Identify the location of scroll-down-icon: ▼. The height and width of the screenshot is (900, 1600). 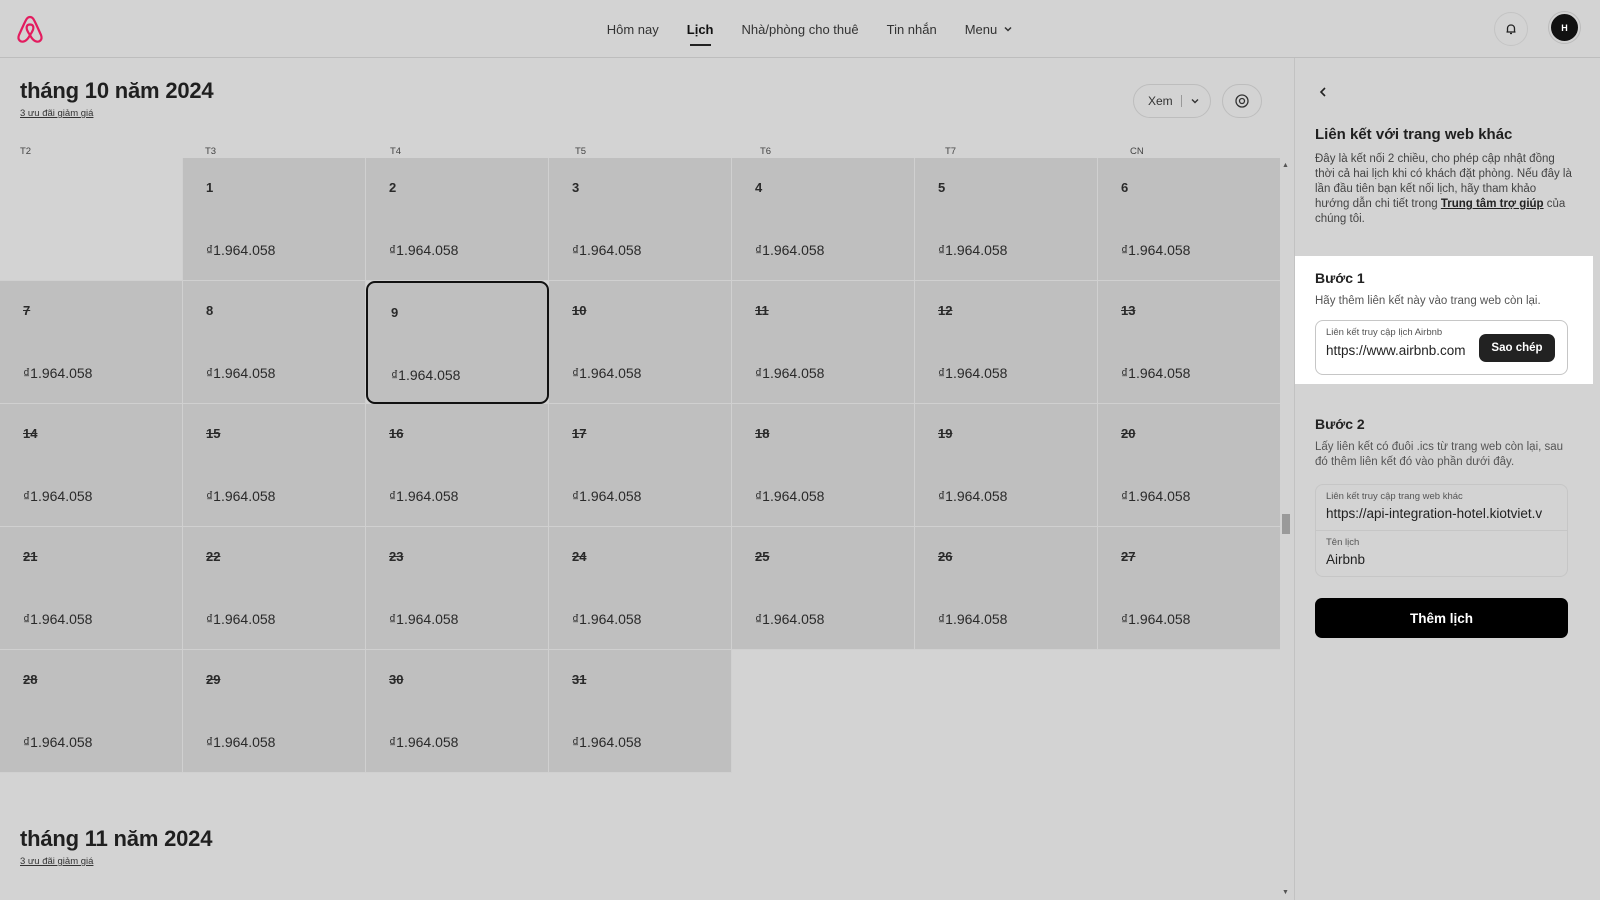
(1285, 892).